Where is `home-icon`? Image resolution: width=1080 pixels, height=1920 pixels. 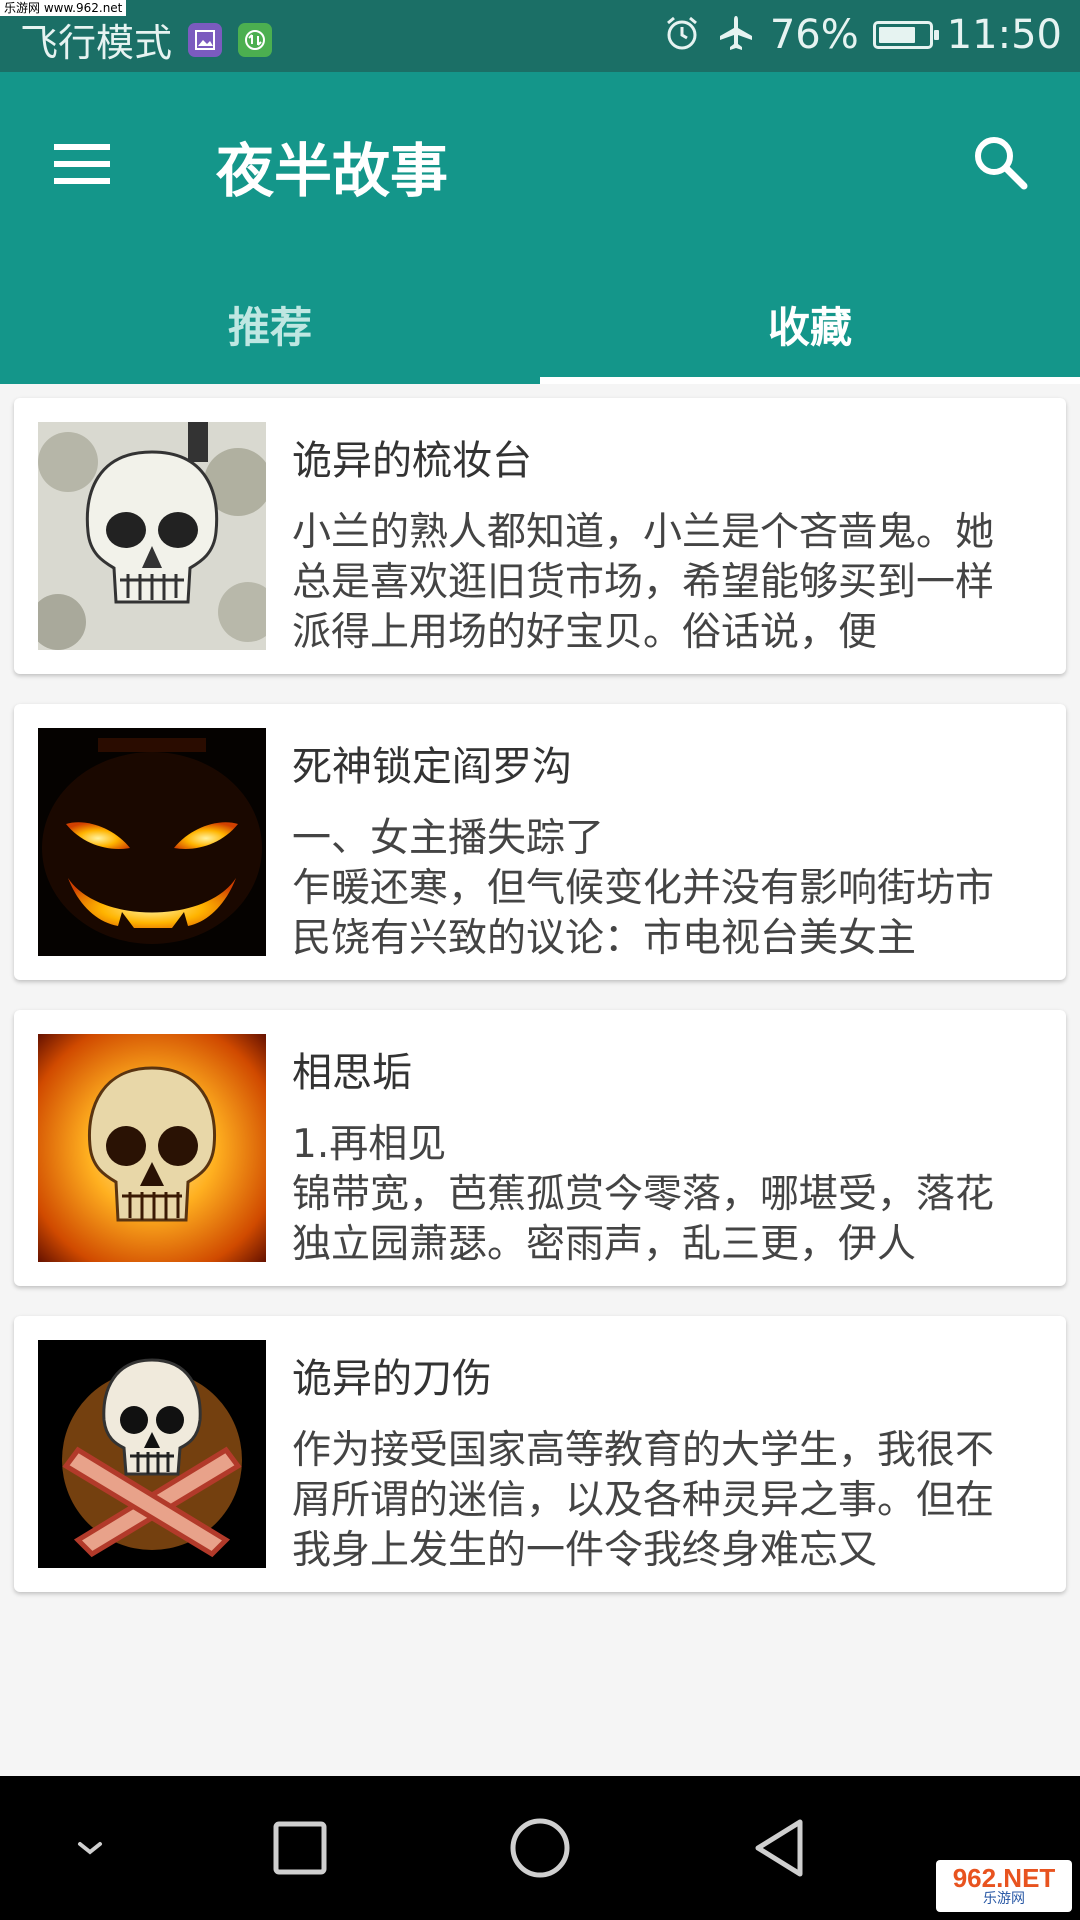 home-icon is located at coordinates (540, 1848).